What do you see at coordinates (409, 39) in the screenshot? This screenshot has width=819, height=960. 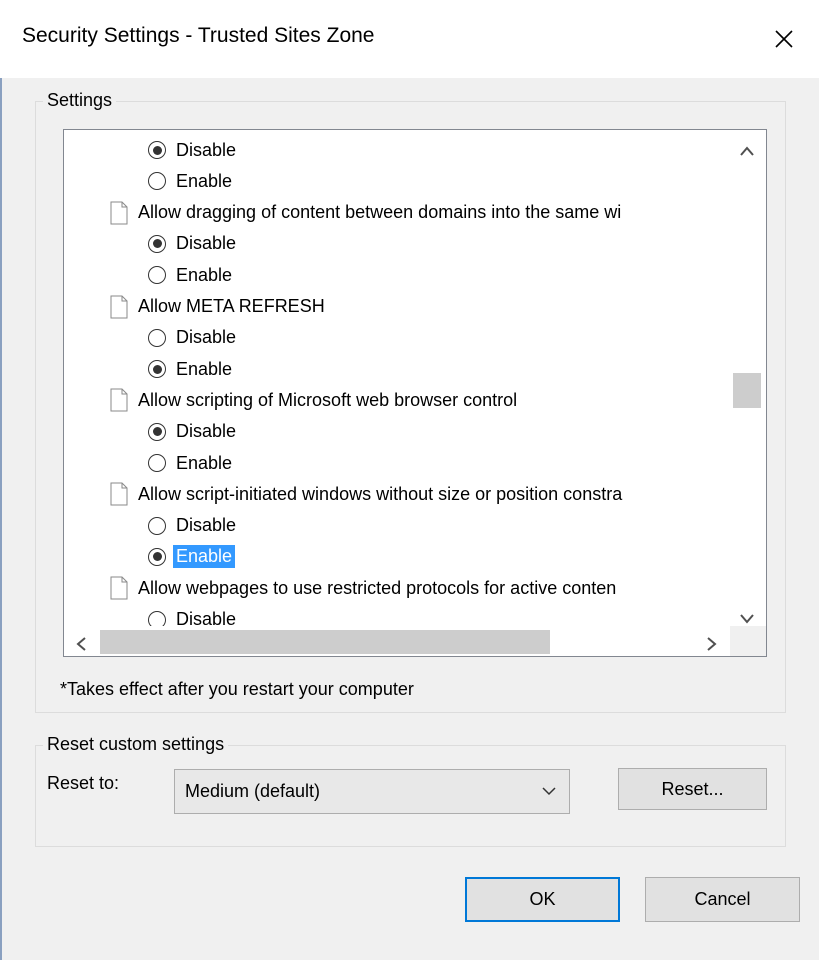 I see `title-bar: Security Settings - Trusted Sites Zone` at bounding box center [409, 39].